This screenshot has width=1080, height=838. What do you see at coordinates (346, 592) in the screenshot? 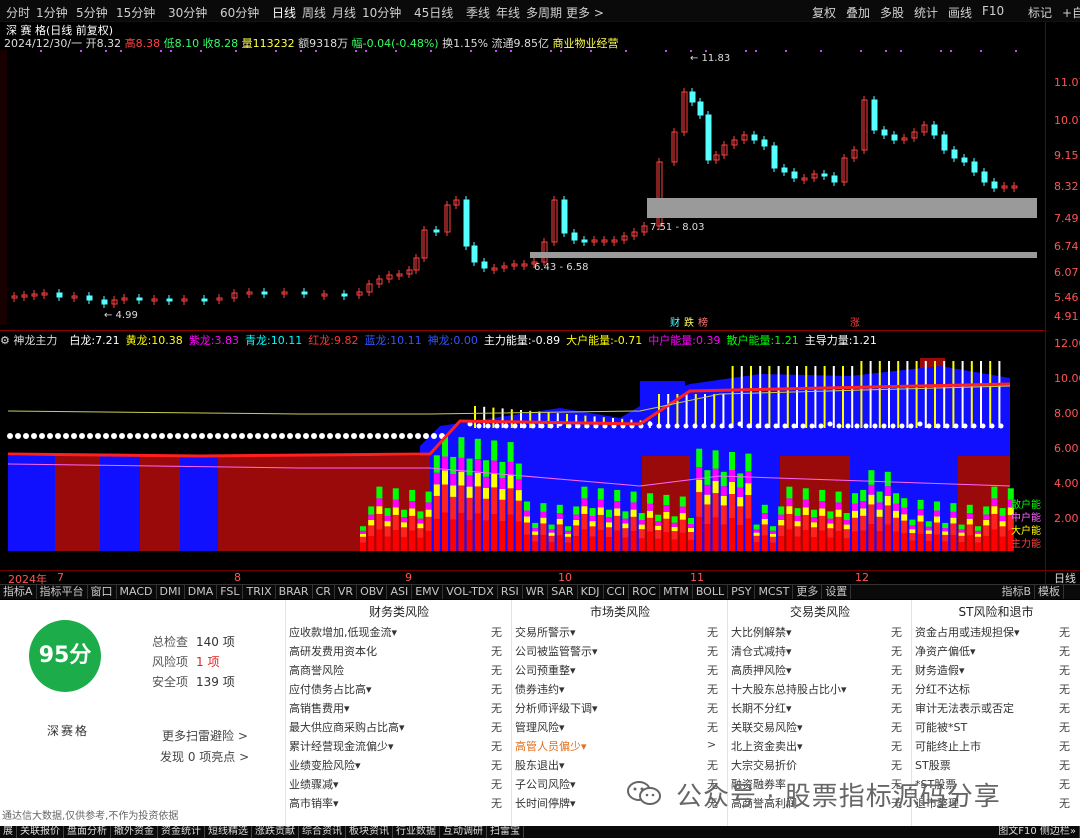
I see `indicator-tab: VR` at bounding box center [346, 592].